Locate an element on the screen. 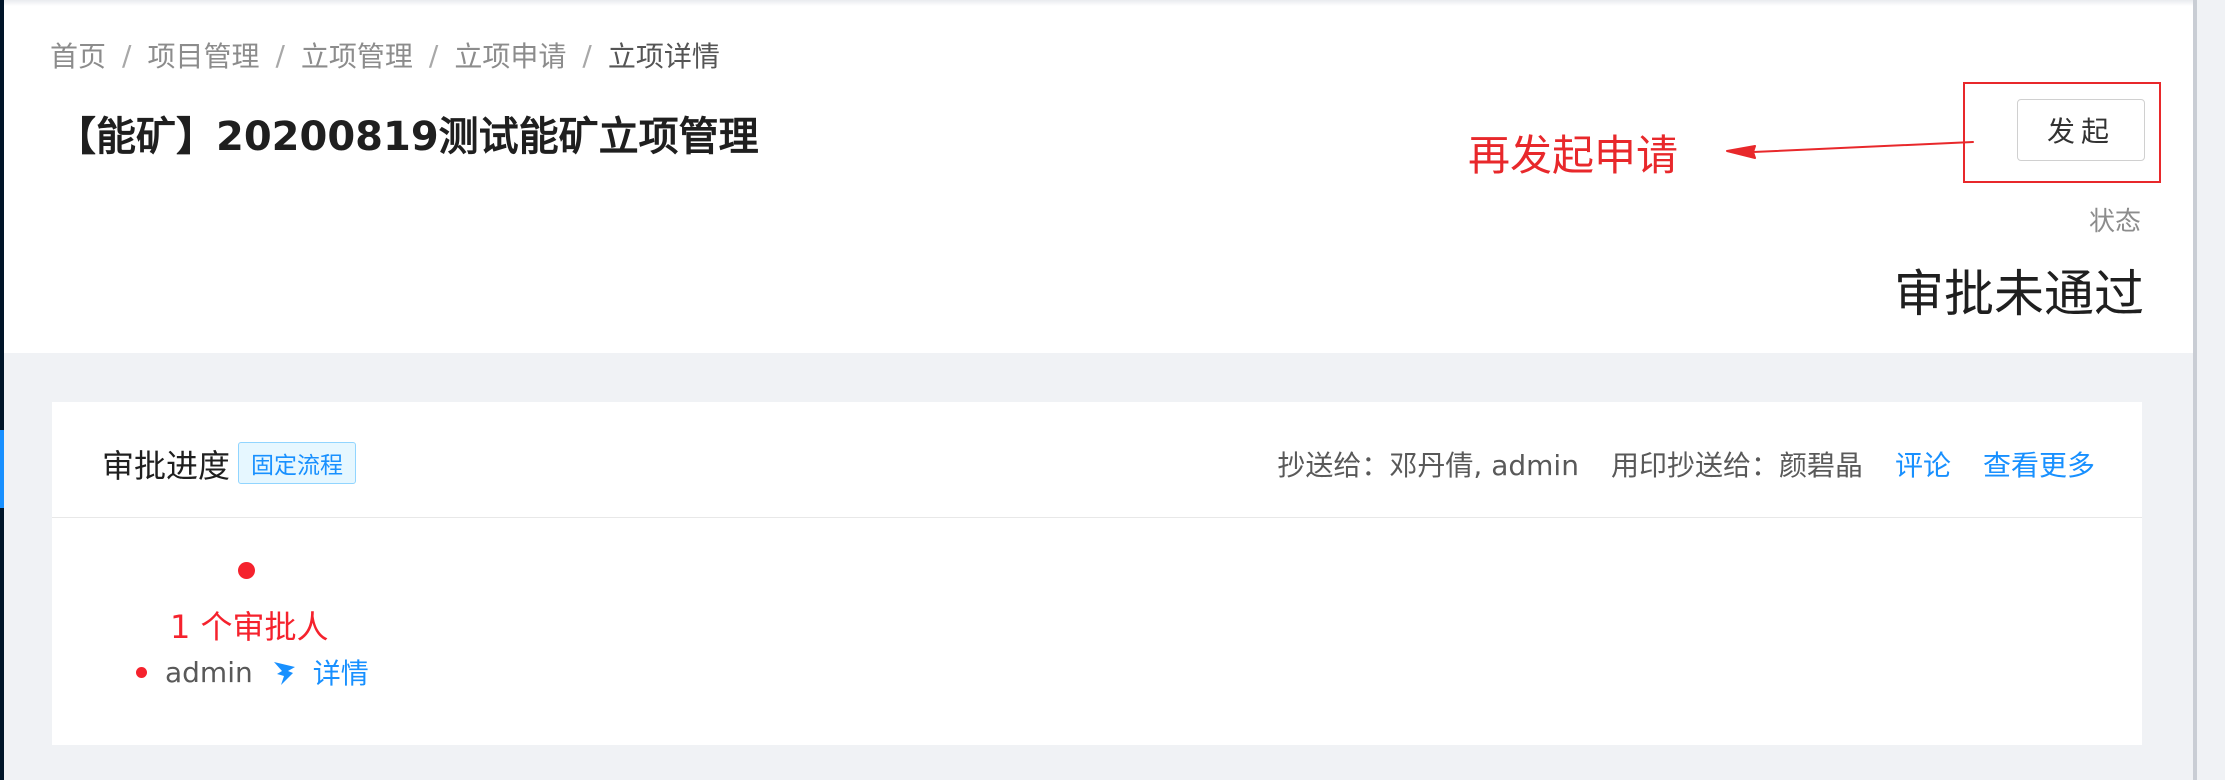  right-gutter is located at coordinates (2209, 390).